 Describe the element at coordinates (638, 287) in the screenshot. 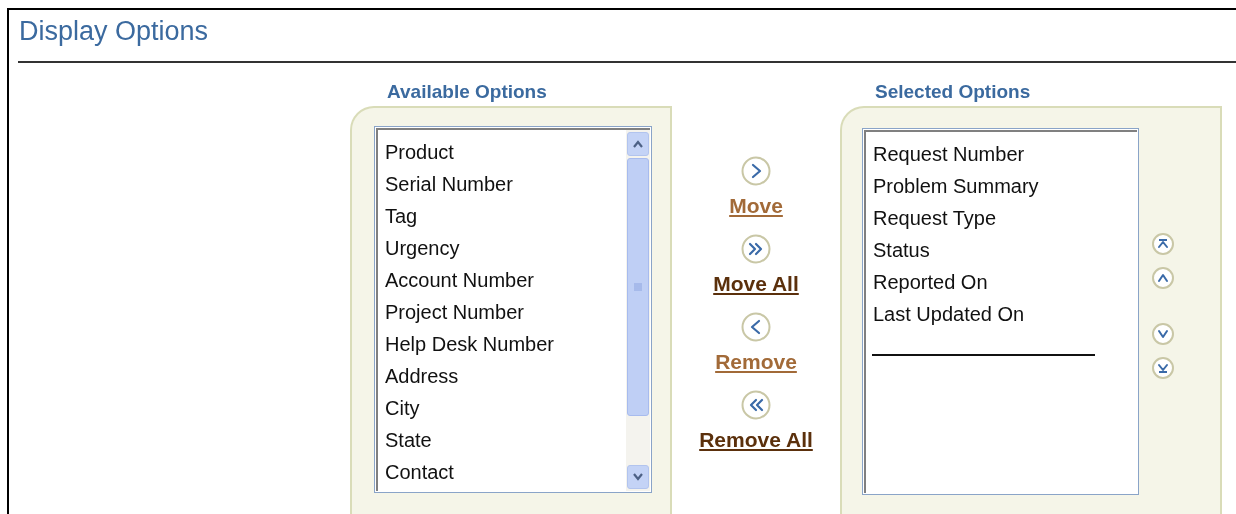

I see `scroll-thumb` at that location.